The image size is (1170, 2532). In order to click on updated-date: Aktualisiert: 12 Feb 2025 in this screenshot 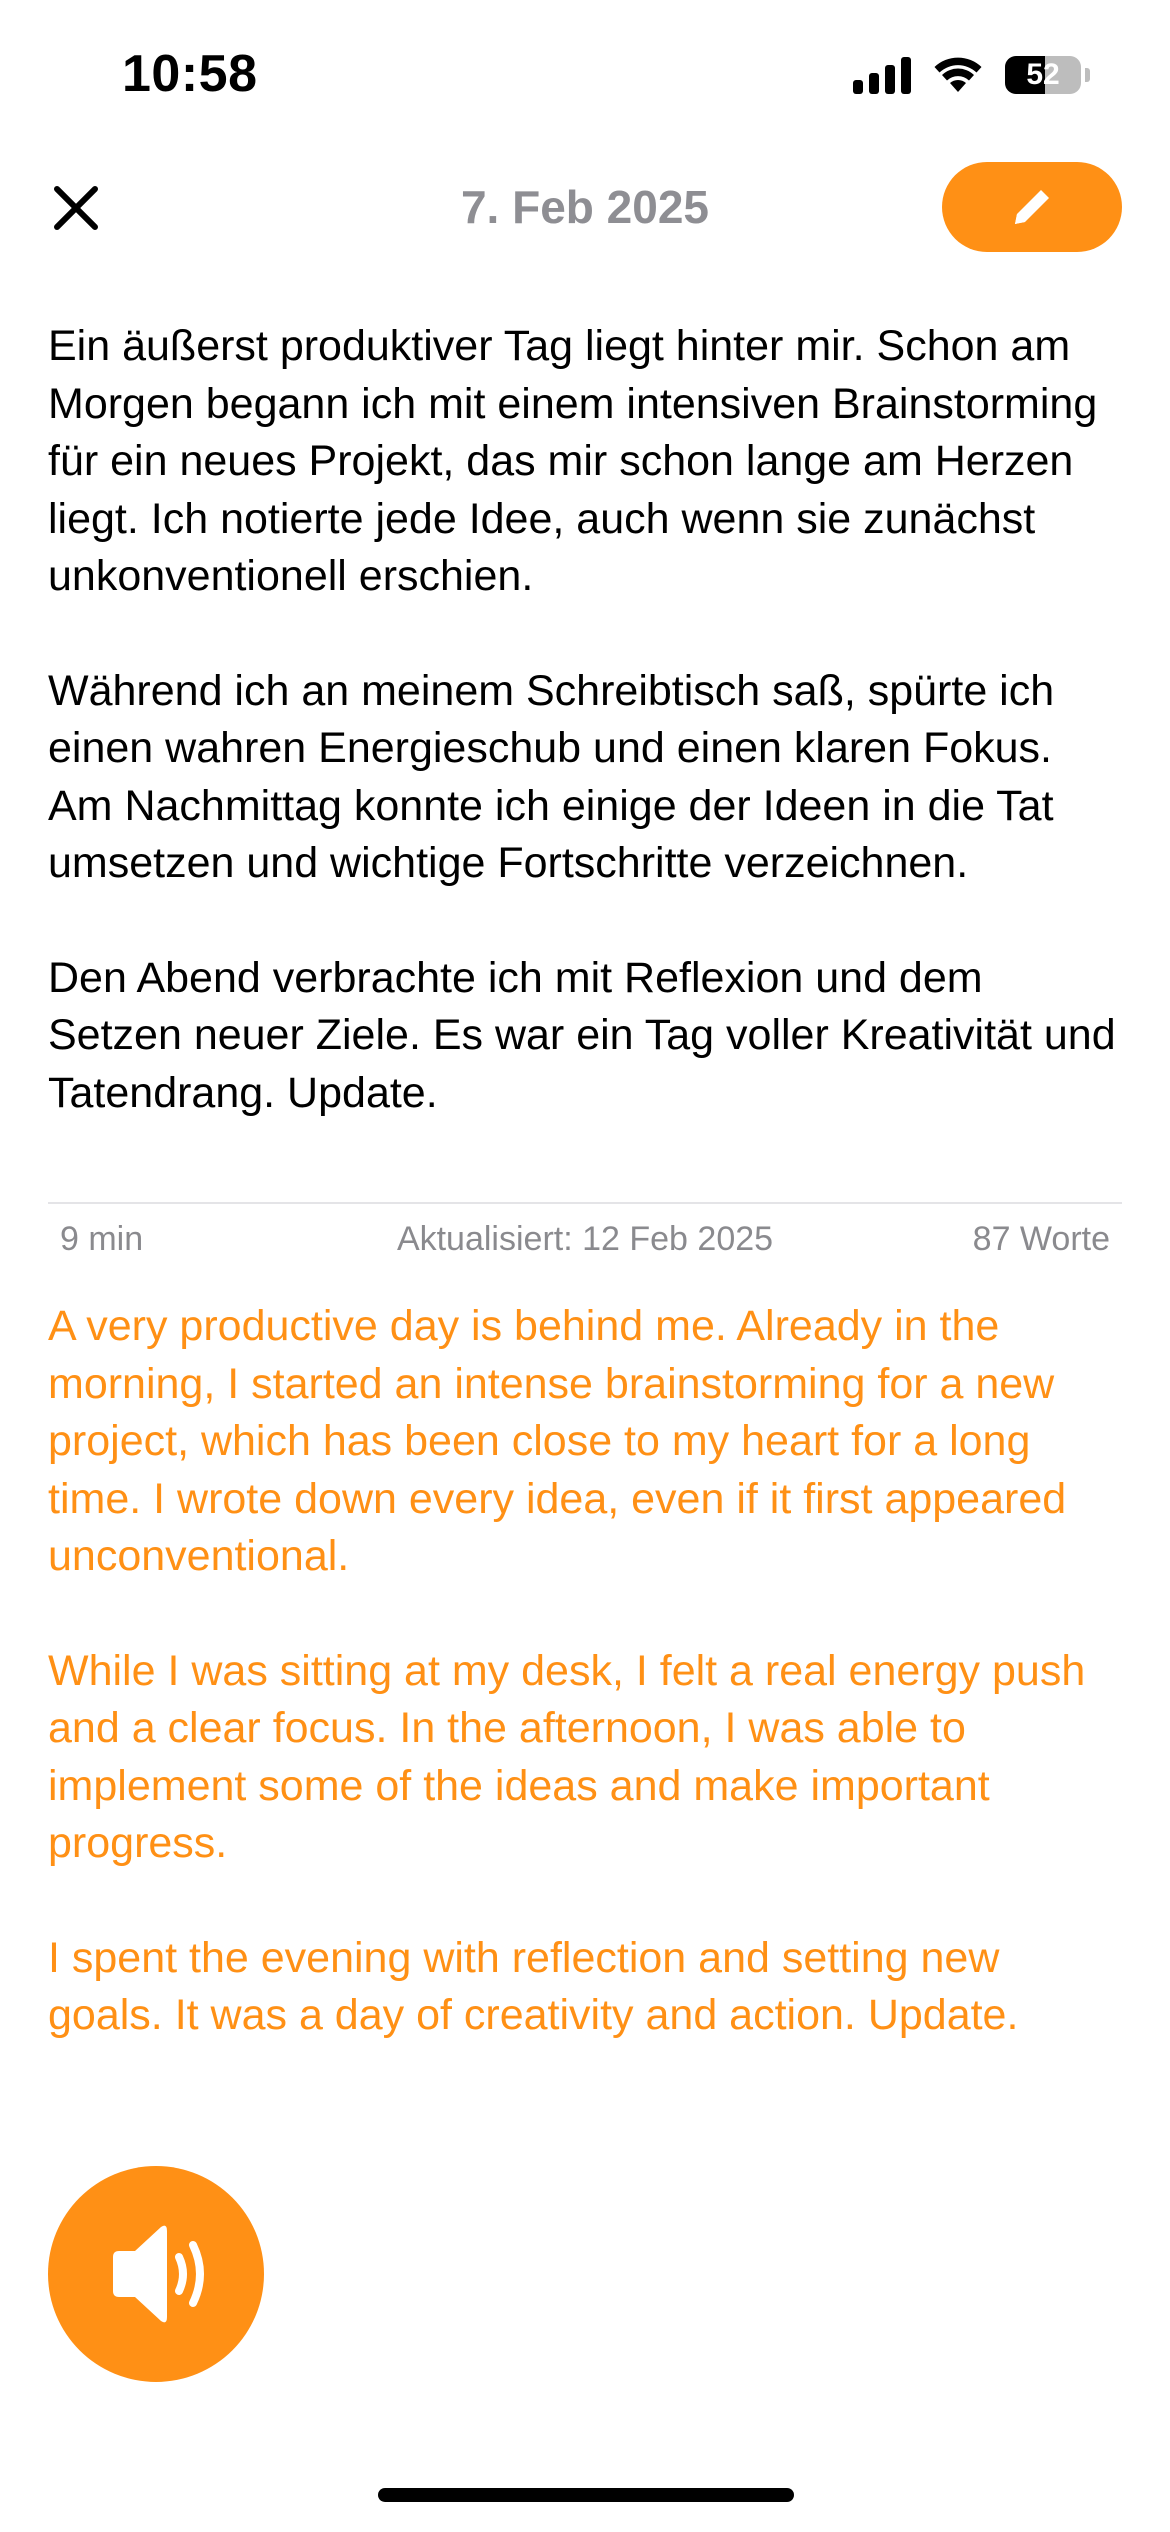, I will do `click(585, 1239)`.